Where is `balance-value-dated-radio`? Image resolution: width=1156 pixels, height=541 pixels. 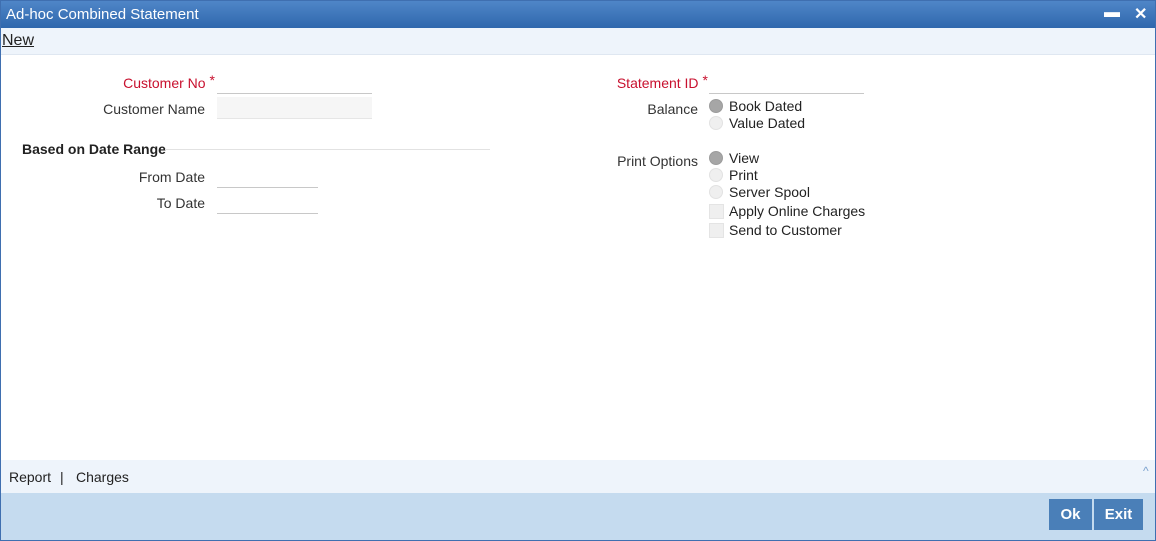 balance-value-dated-radio is located at coordinates (716, 123).